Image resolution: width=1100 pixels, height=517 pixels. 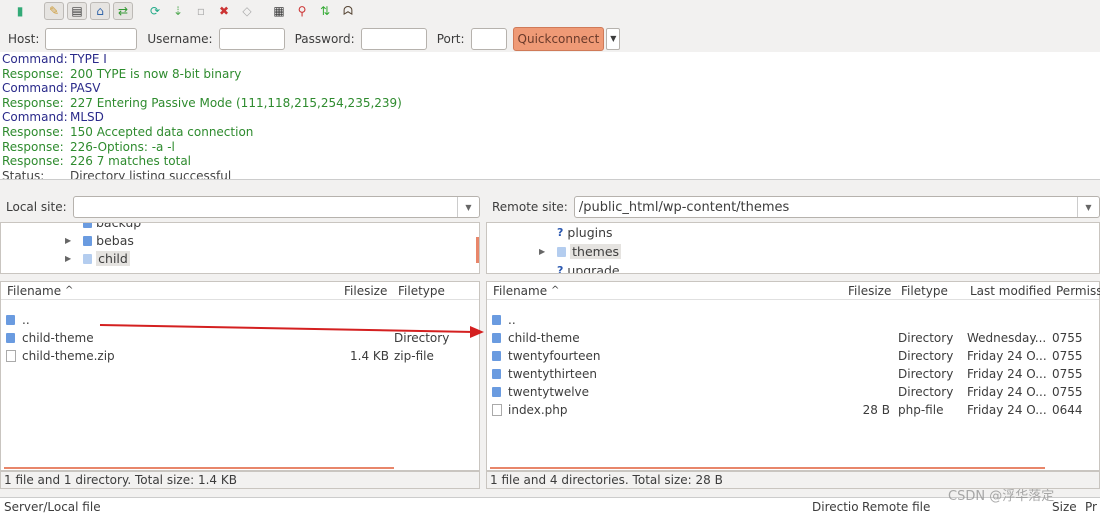 What do you see at coordinates (155, 11) in the screenshot?
I see `refresh-icon: ⟳` at bounding box center [155, 11].